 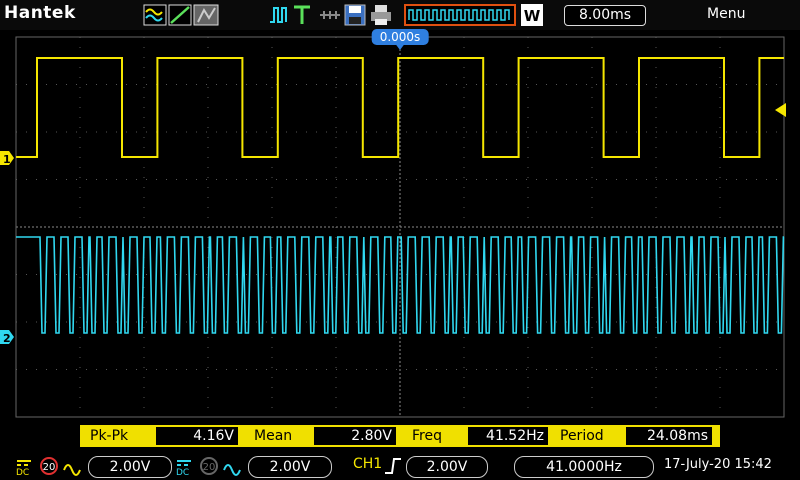 What do you see at coordinates (109, 436) in the screenshot?
I see `measurement-label-pkpk: Pk-Pk` at bounding box center [109, 436].